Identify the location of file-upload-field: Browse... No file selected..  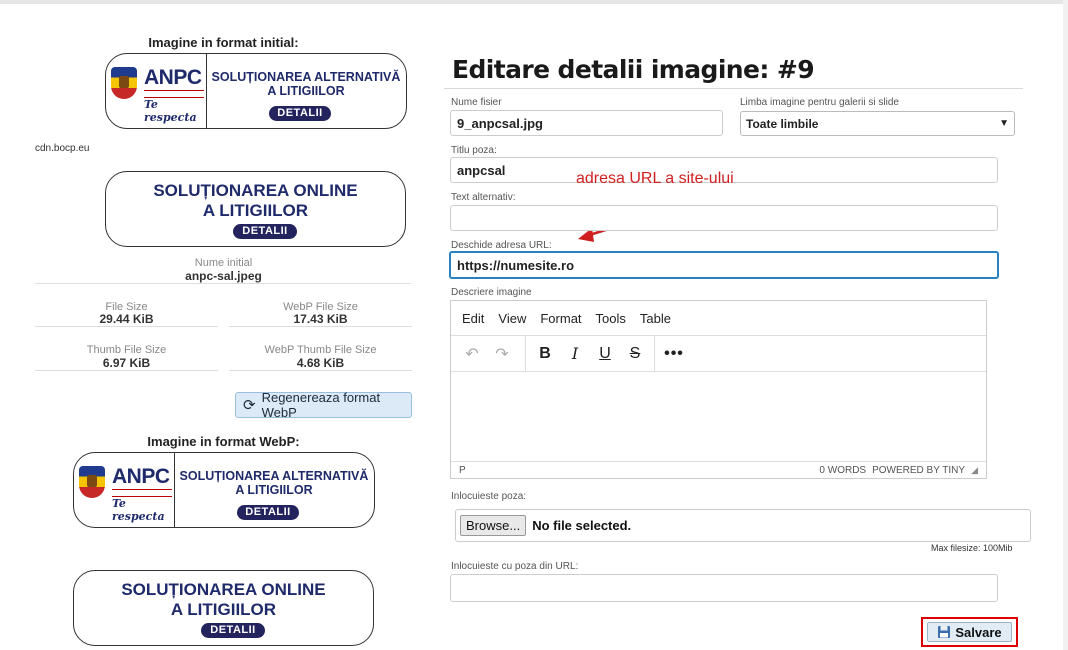
(743, 525).